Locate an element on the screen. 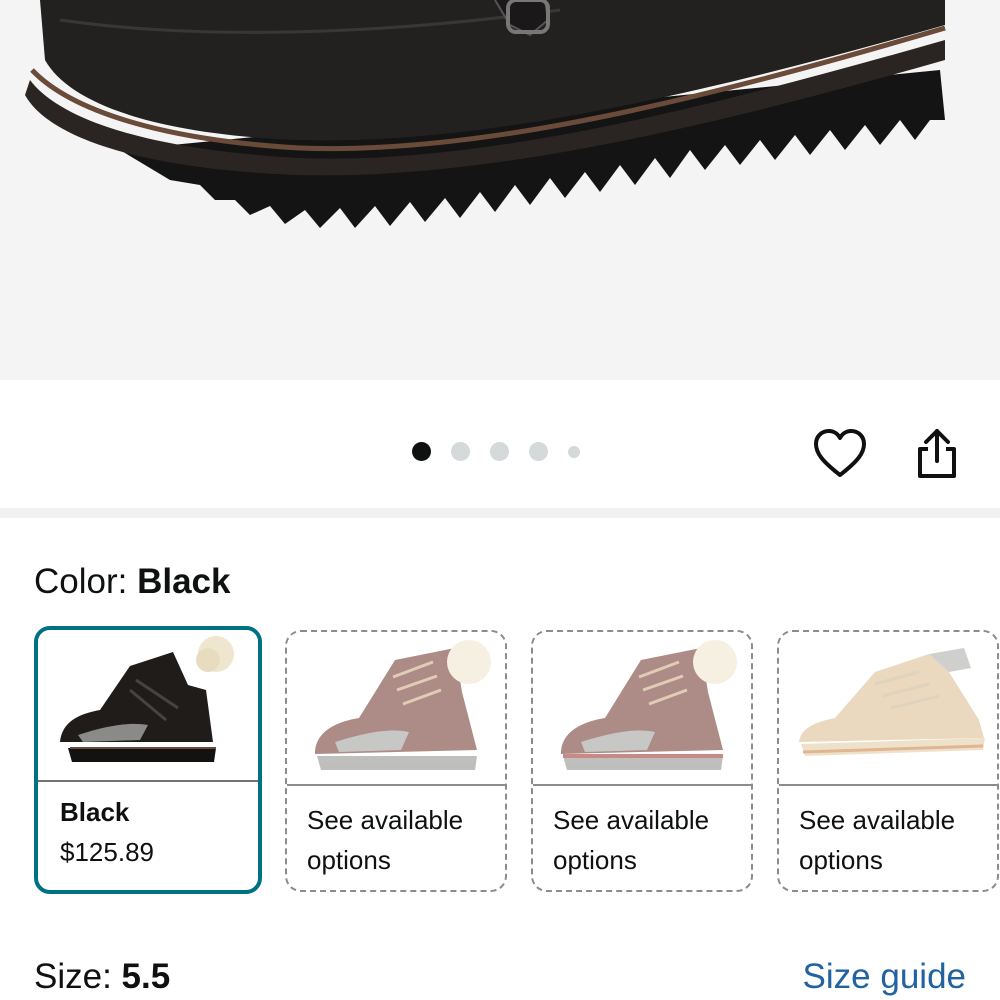  color-label-prefix: Color: is located at coordinates (86, 581).